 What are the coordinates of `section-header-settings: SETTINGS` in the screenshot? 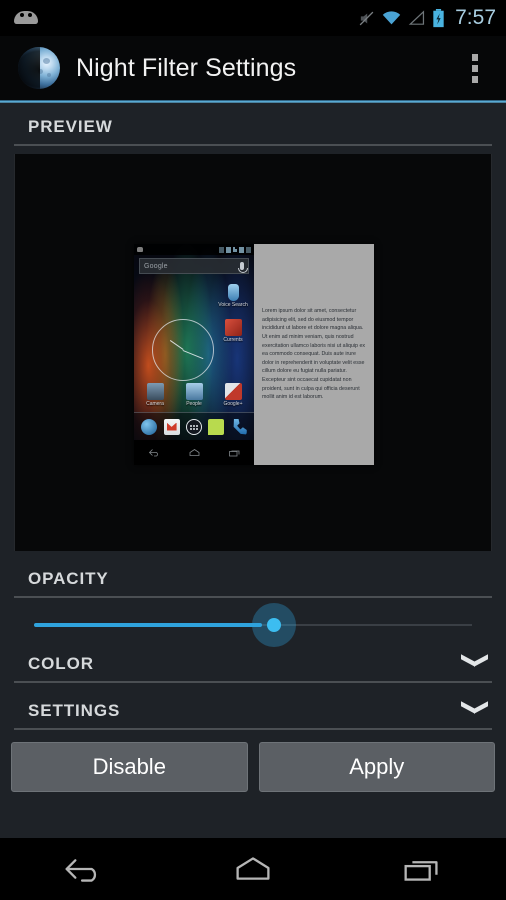 It's located at (253, 711).